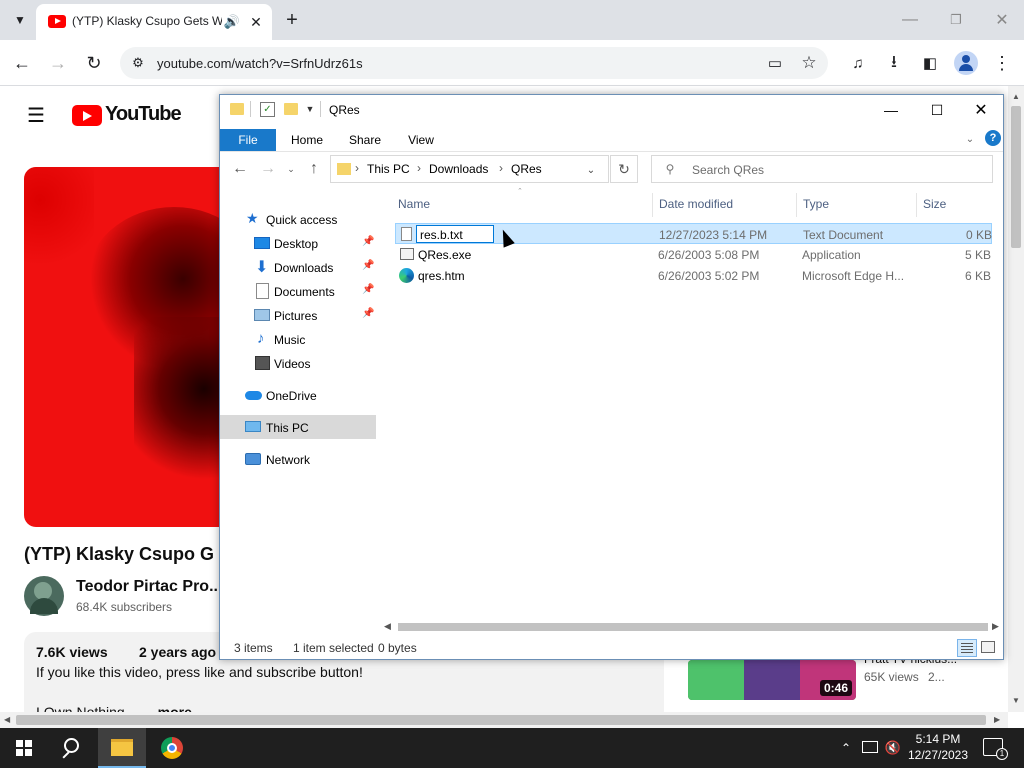  What do you see at coordinates (72, 748) in the screenshot?
I see `search-taskbar-icon` at bounding box center [72, 748].